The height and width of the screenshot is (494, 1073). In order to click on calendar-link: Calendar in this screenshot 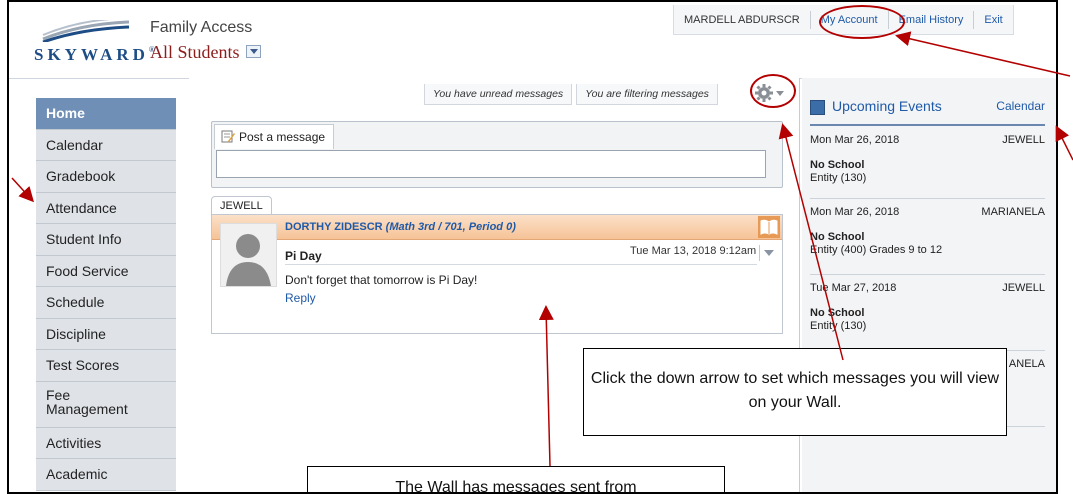, I will do `click(1020, 106)`.